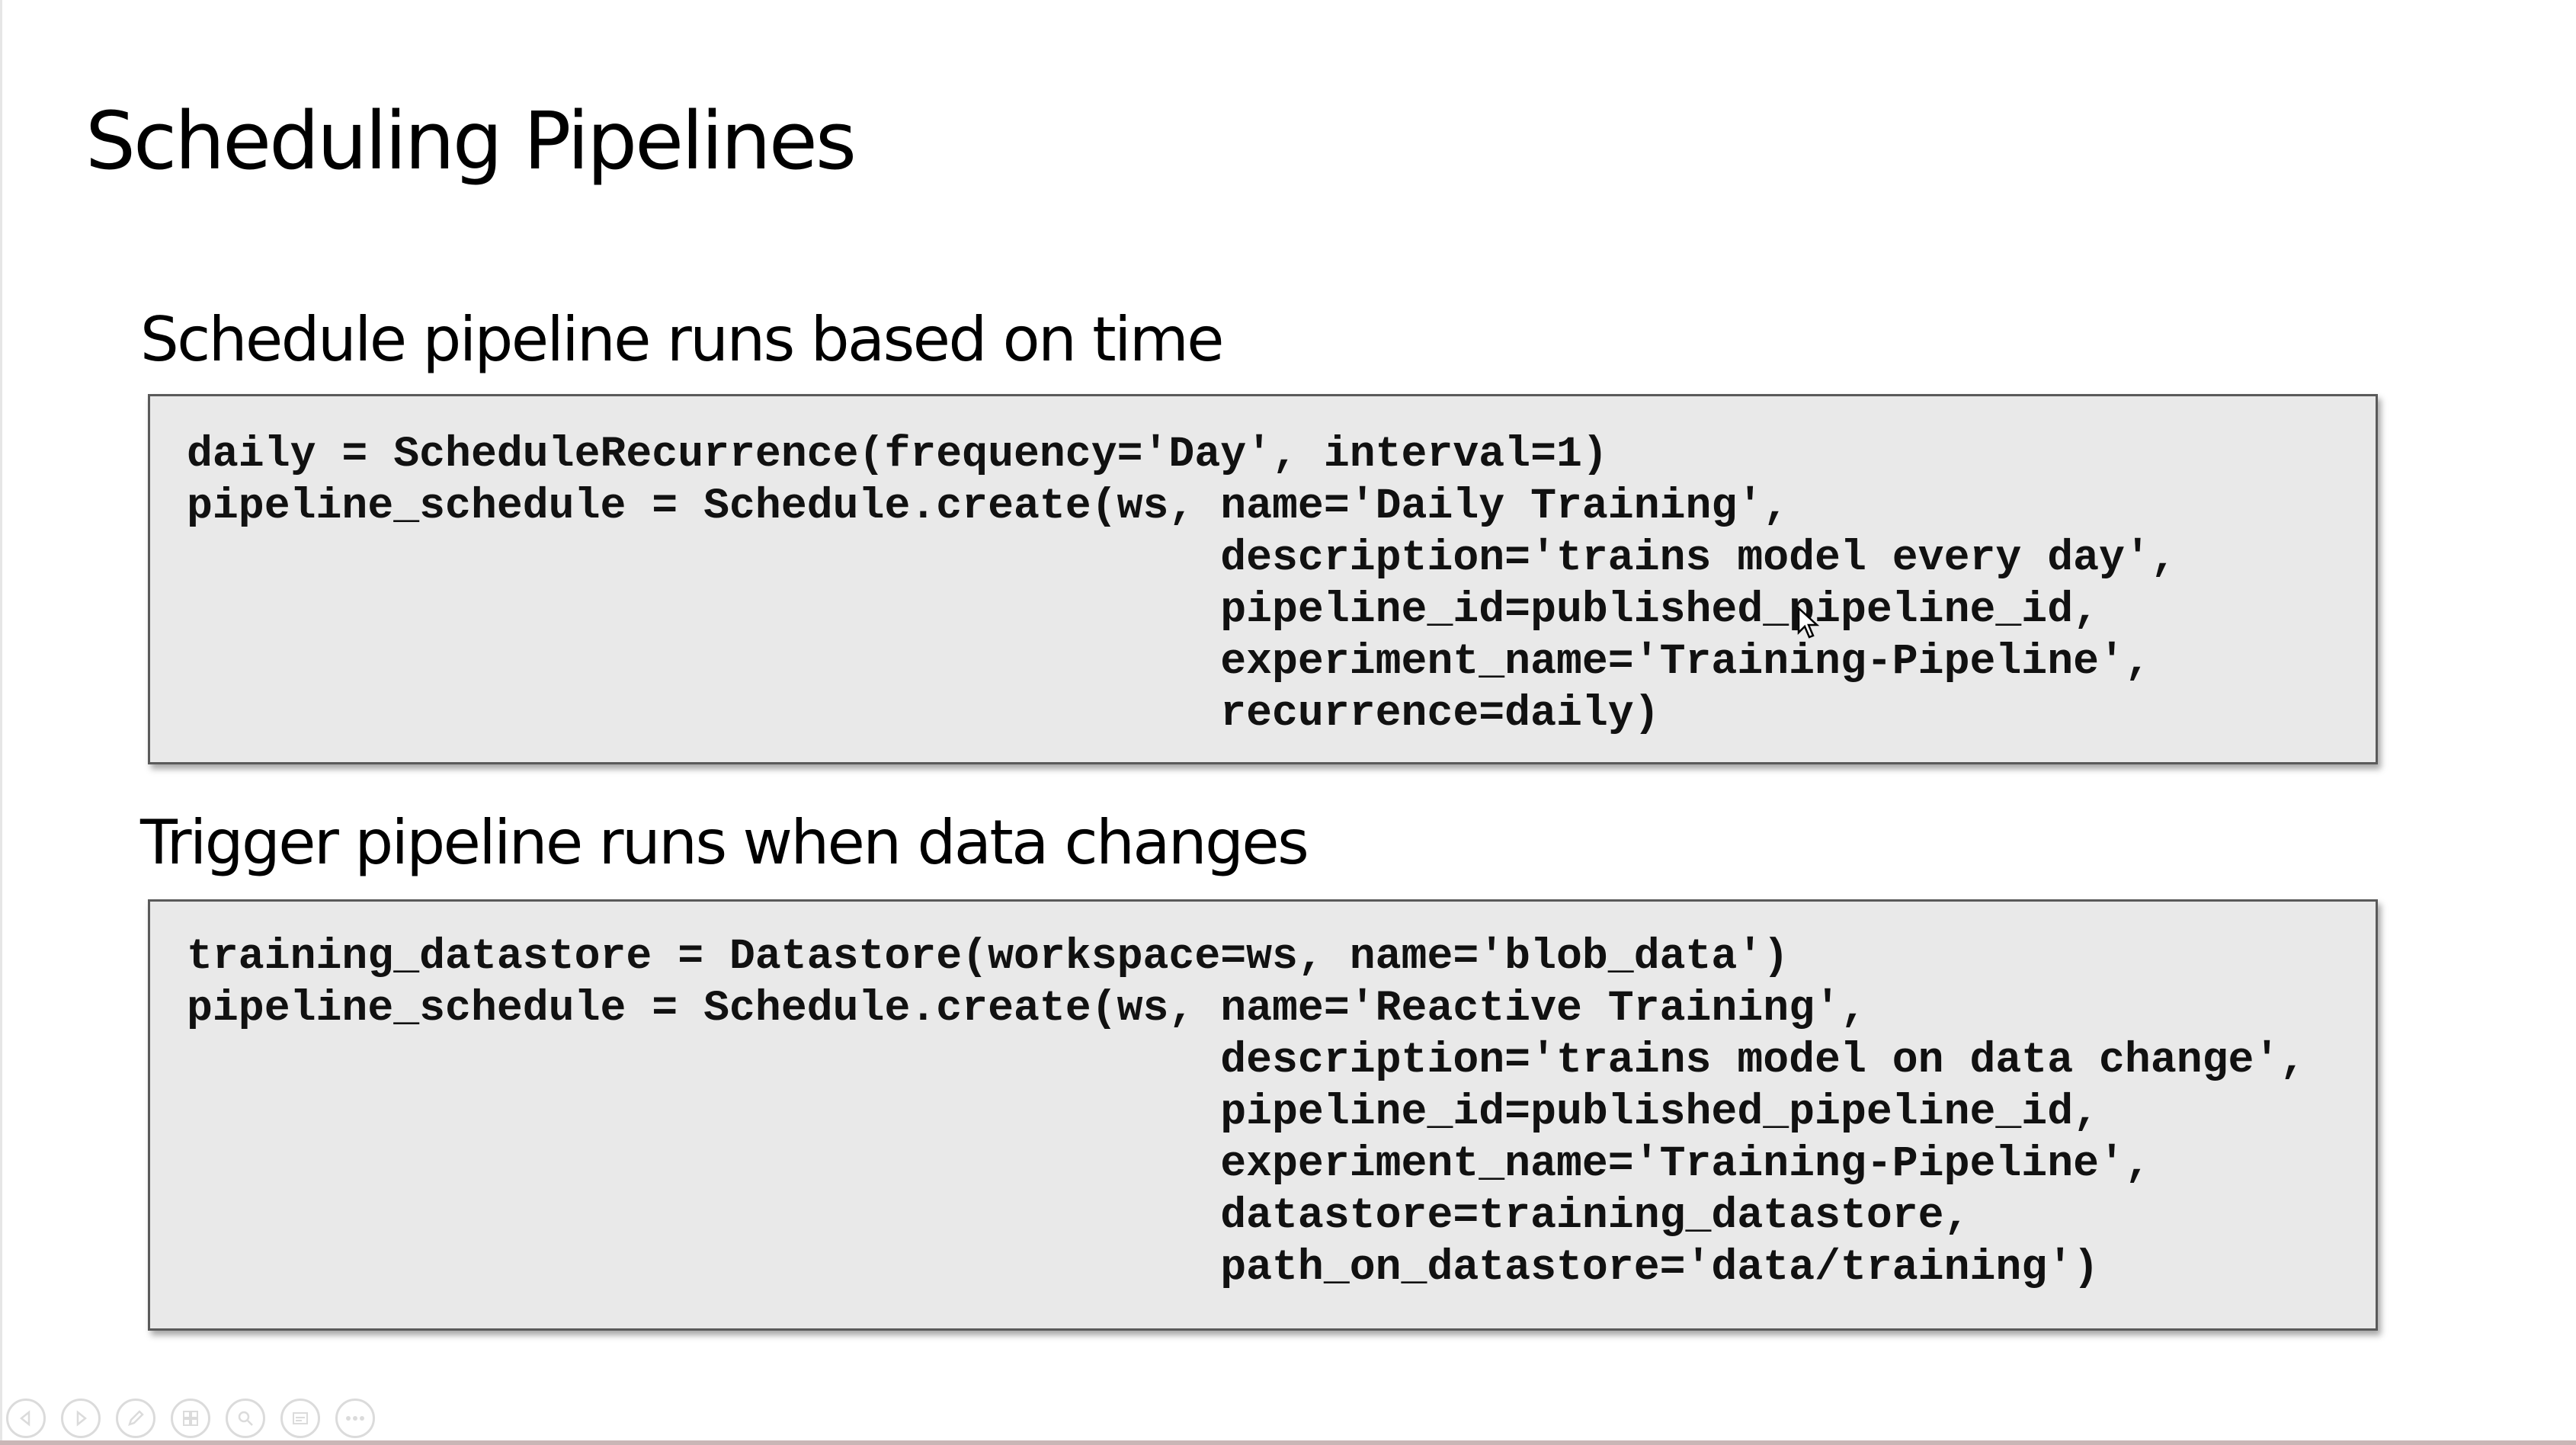 This screenshot has width=2576, height=1445. I want to click on pen-icon, so click(135, 1418).